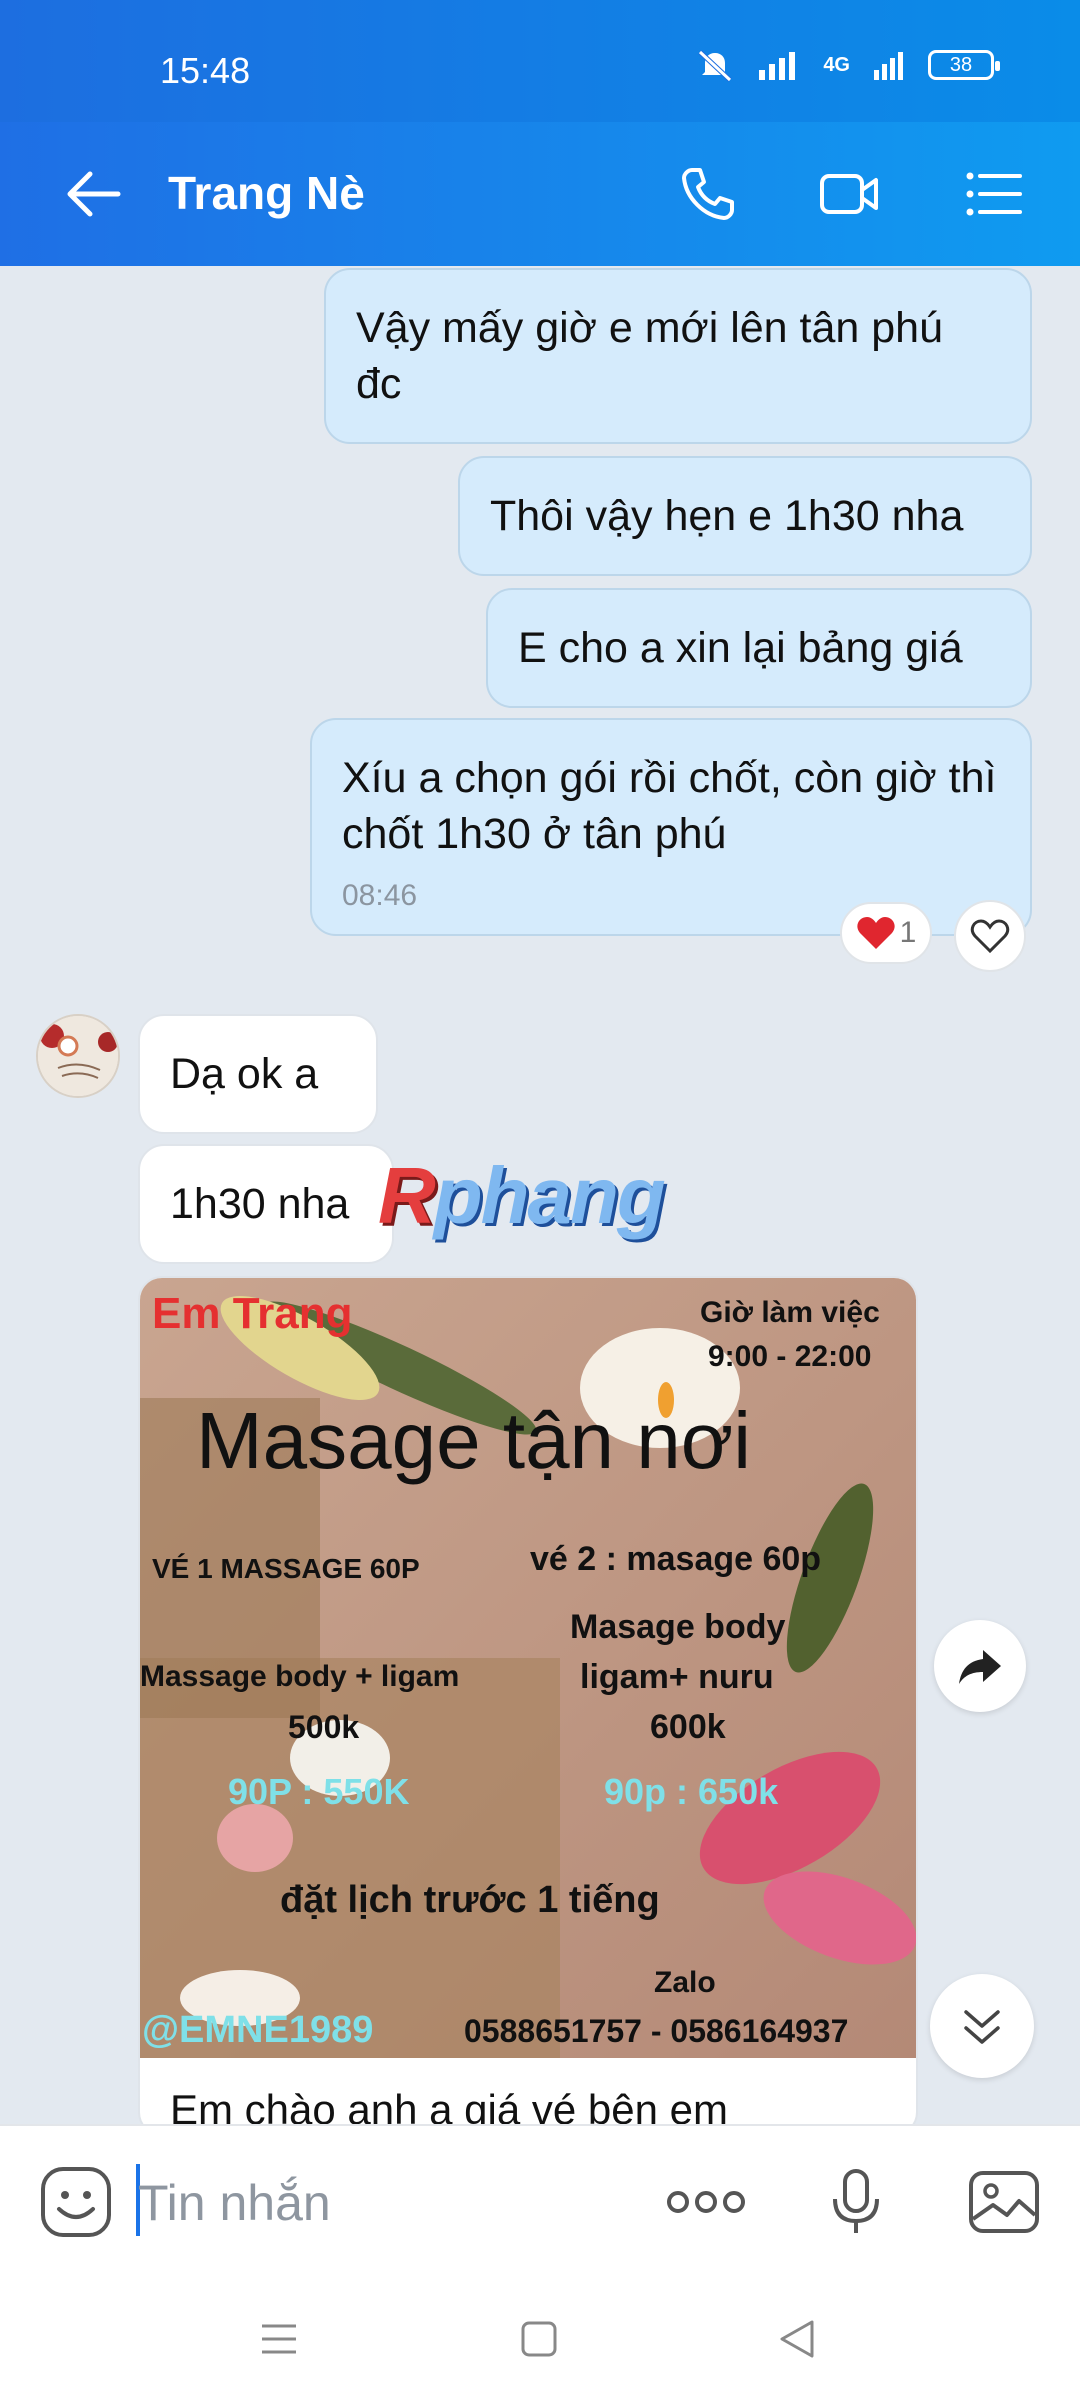 The width and height of the screenshot is (1080, 2400). What do you see at coordinates (715, 66) in the screenshot?
I see `mute-icon` at bounding box center [715, 66].